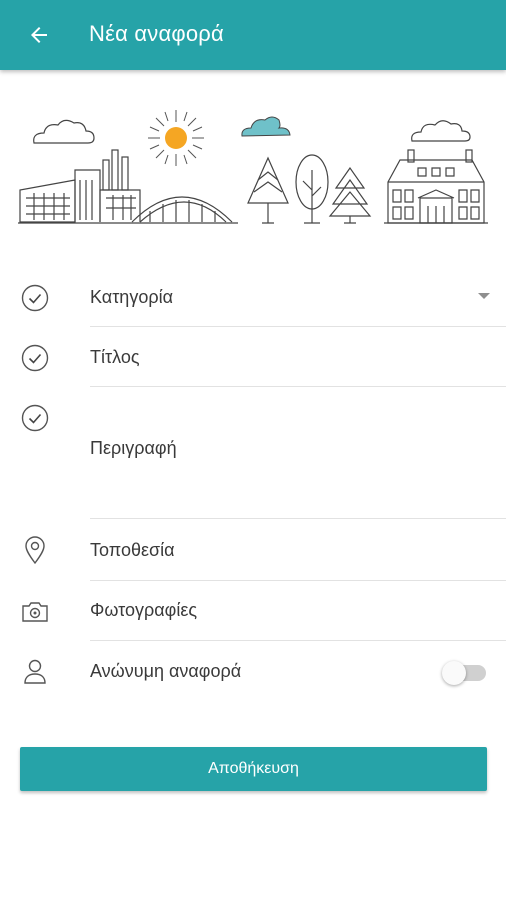 This screenshot has width=506, height=900. I want to click on city-illustration, so click(253, 167).